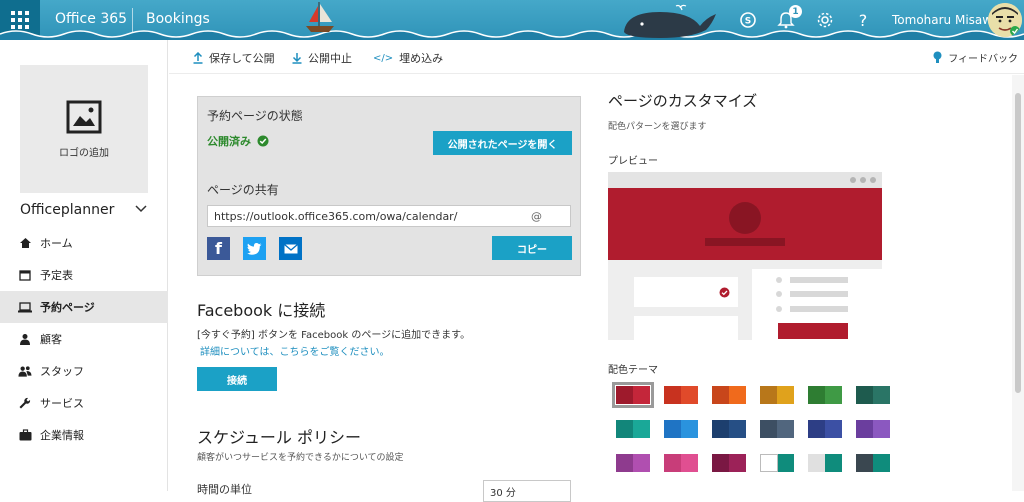  Describe the element at coordinates (383, 58) in the screenshot. I see `code-icon: </>` at that location.